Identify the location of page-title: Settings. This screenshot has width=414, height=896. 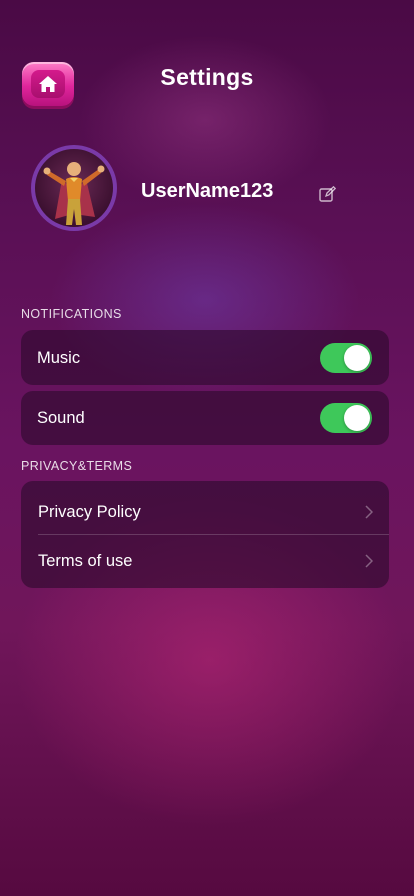
(207, 77).